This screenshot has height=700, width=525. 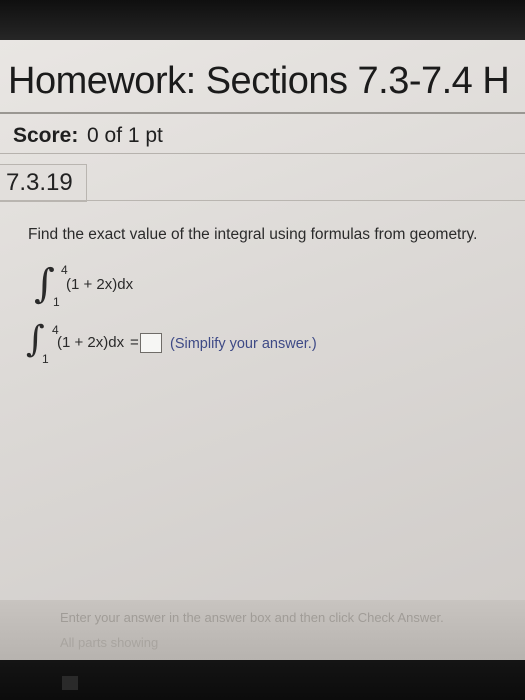 What do you see at coordinates (46, 135) in the screenshot?
I see `score-label: Score:` at bounding box center [46, 135].